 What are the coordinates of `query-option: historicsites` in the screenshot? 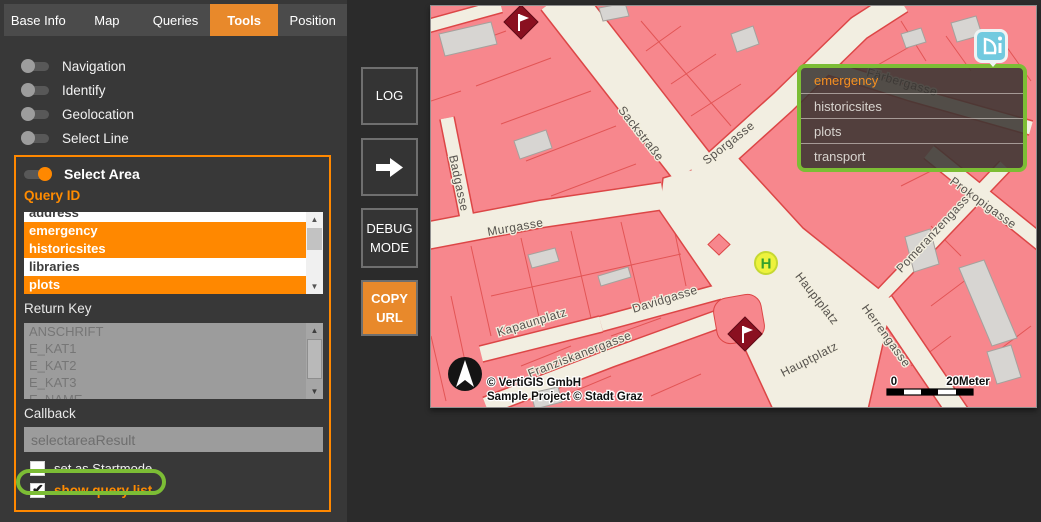 It's located at (165, 249).